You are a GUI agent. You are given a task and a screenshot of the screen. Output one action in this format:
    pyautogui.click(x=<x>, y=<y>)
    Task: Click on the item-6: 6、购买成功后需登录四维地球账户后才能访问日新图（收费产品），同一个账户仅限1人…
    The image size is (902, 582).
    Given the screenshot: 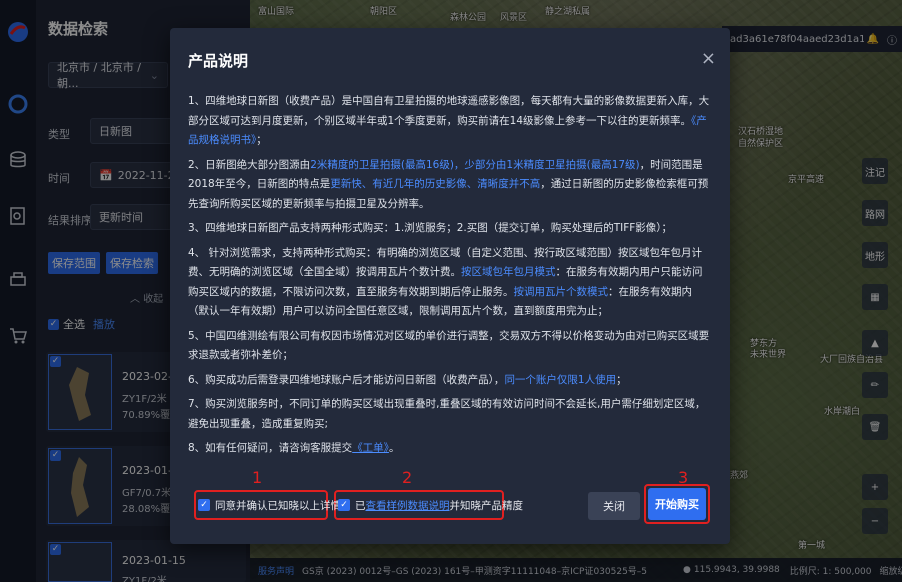 What is the action you would take?
    pyautogui.click(x=449, y=381)
    